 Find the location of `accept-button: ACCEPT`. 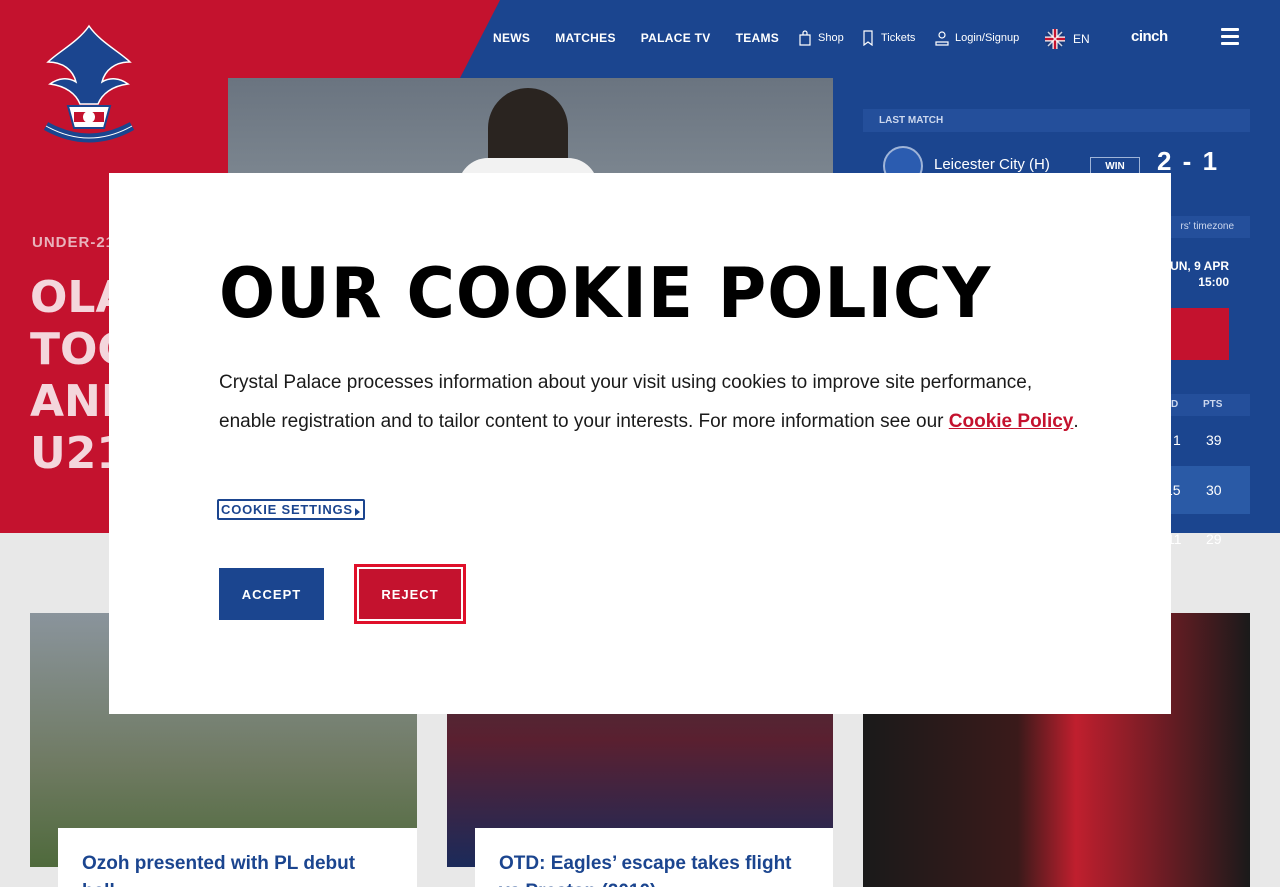

accept-button: ACCEPT is located at coordinates (271, 594).